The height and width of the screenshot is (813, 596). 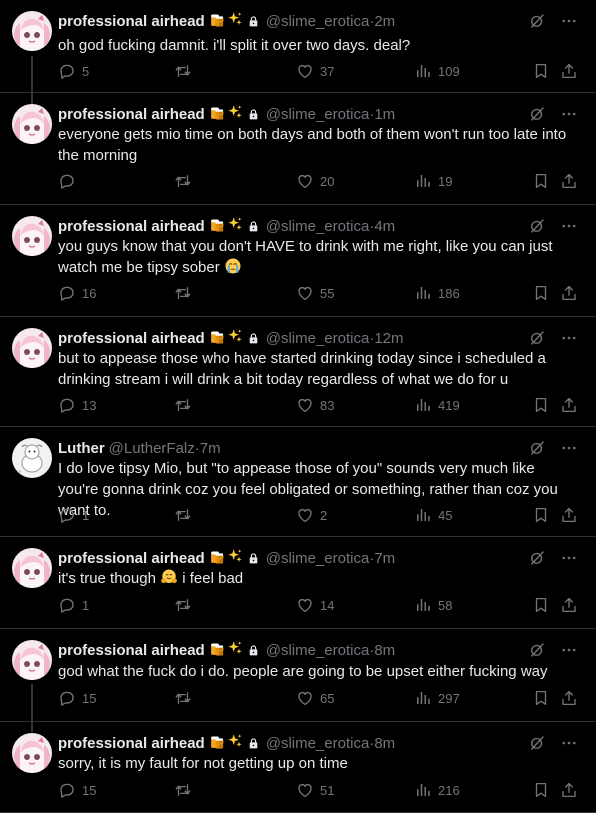 I want to click on like-button: 83, so click(x=315, y=405).